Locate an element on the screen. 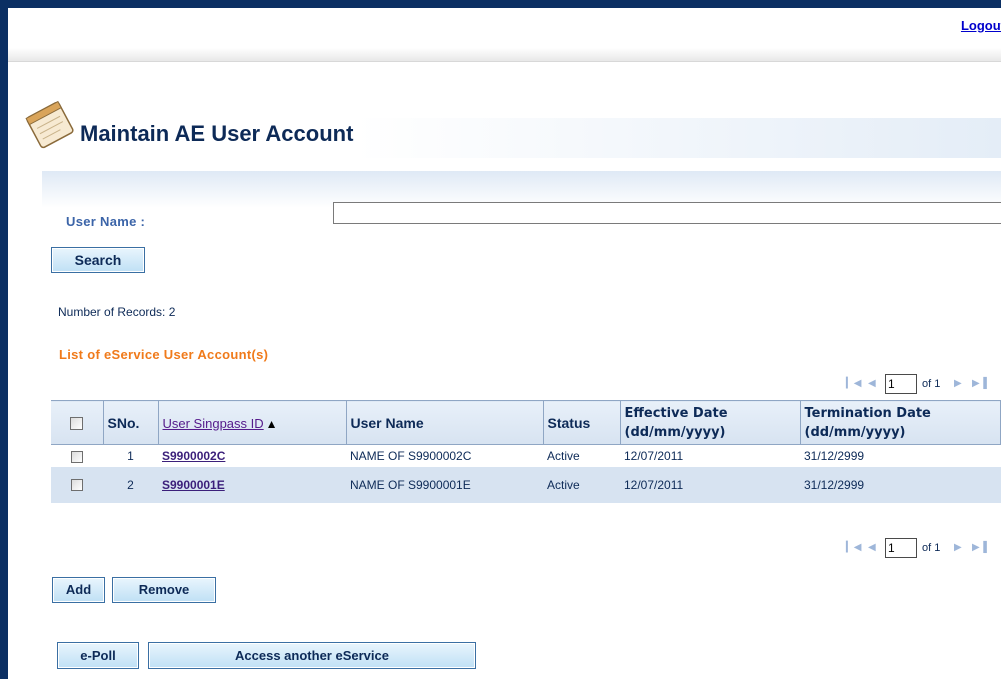  add-button: Add is located at coordinates (78, 590).